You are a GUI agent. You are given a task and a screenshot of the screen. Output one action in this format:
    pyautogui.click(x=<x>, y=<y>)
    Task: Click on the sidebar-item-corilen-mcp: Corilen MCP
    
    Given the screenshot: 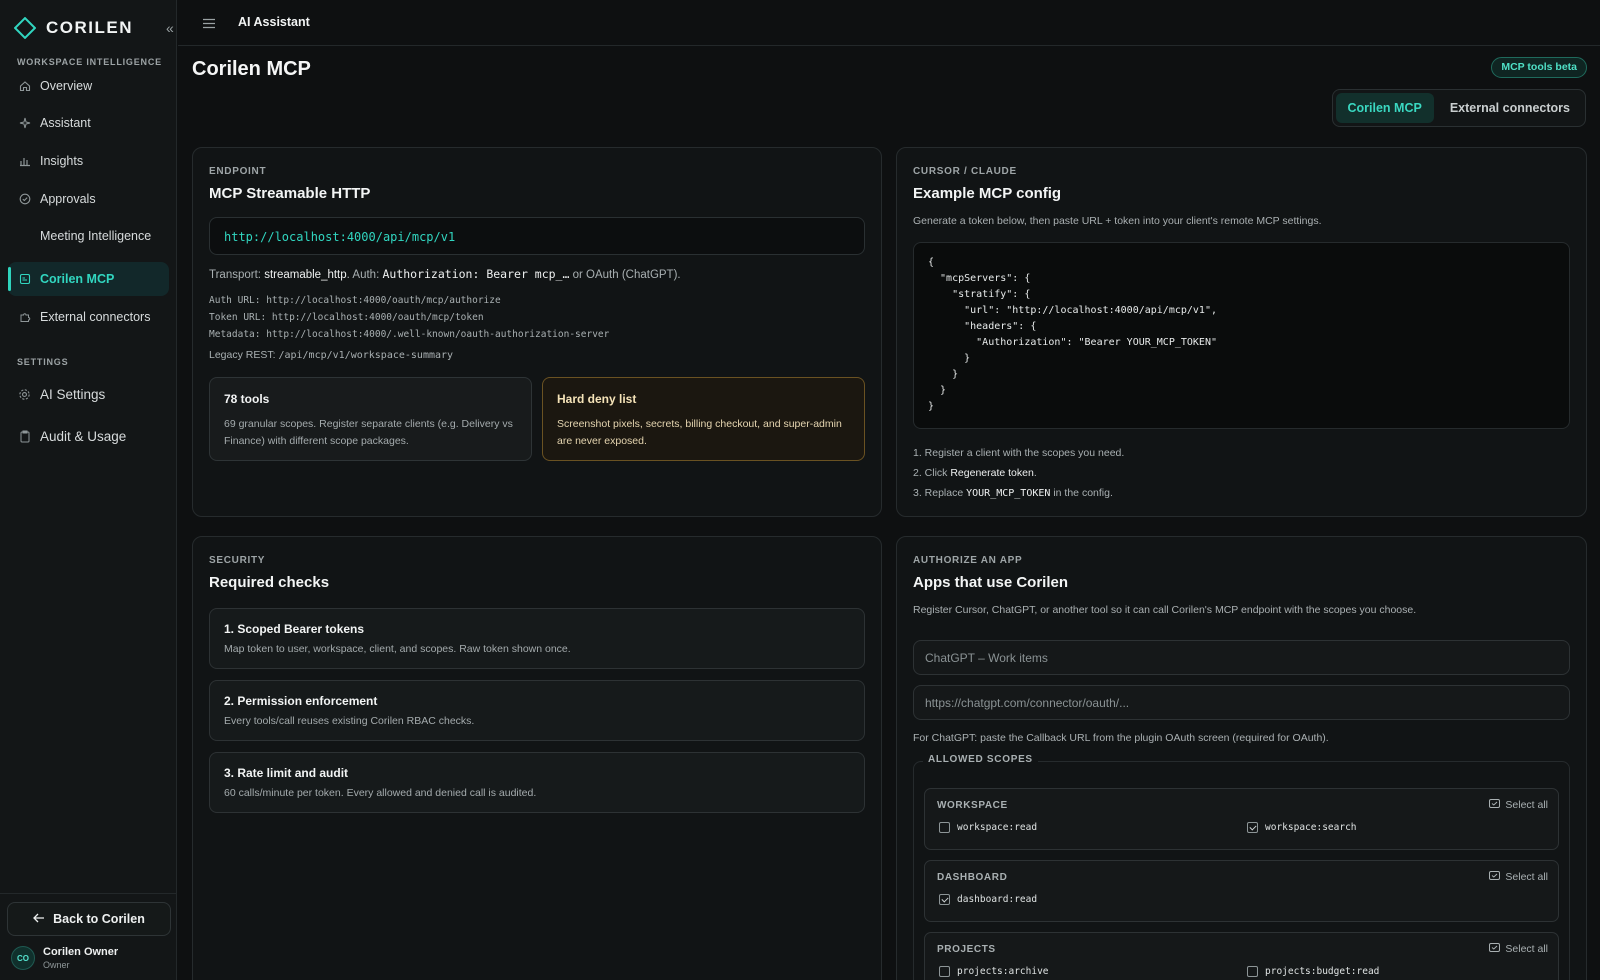 What is the action you would take?
    pyautogui.click(x=88, y=279)
    